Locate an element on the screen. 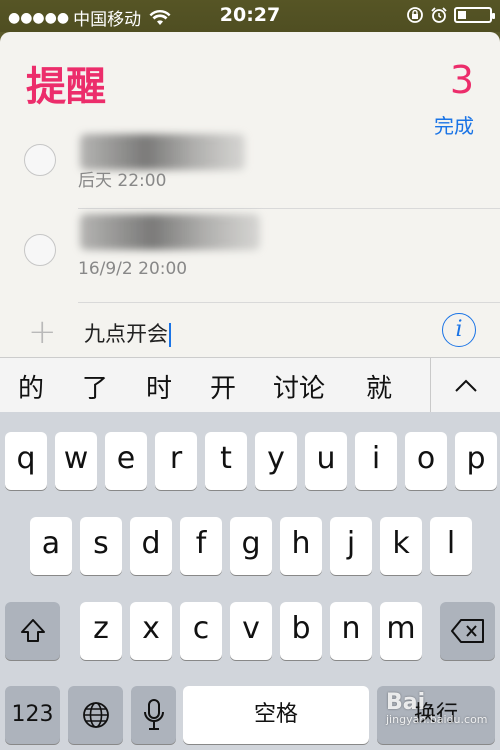 The height and width of the screenshot is (750, 500). reminder-date: 16/9/2 20:00 is located at coordinates (133, 269).